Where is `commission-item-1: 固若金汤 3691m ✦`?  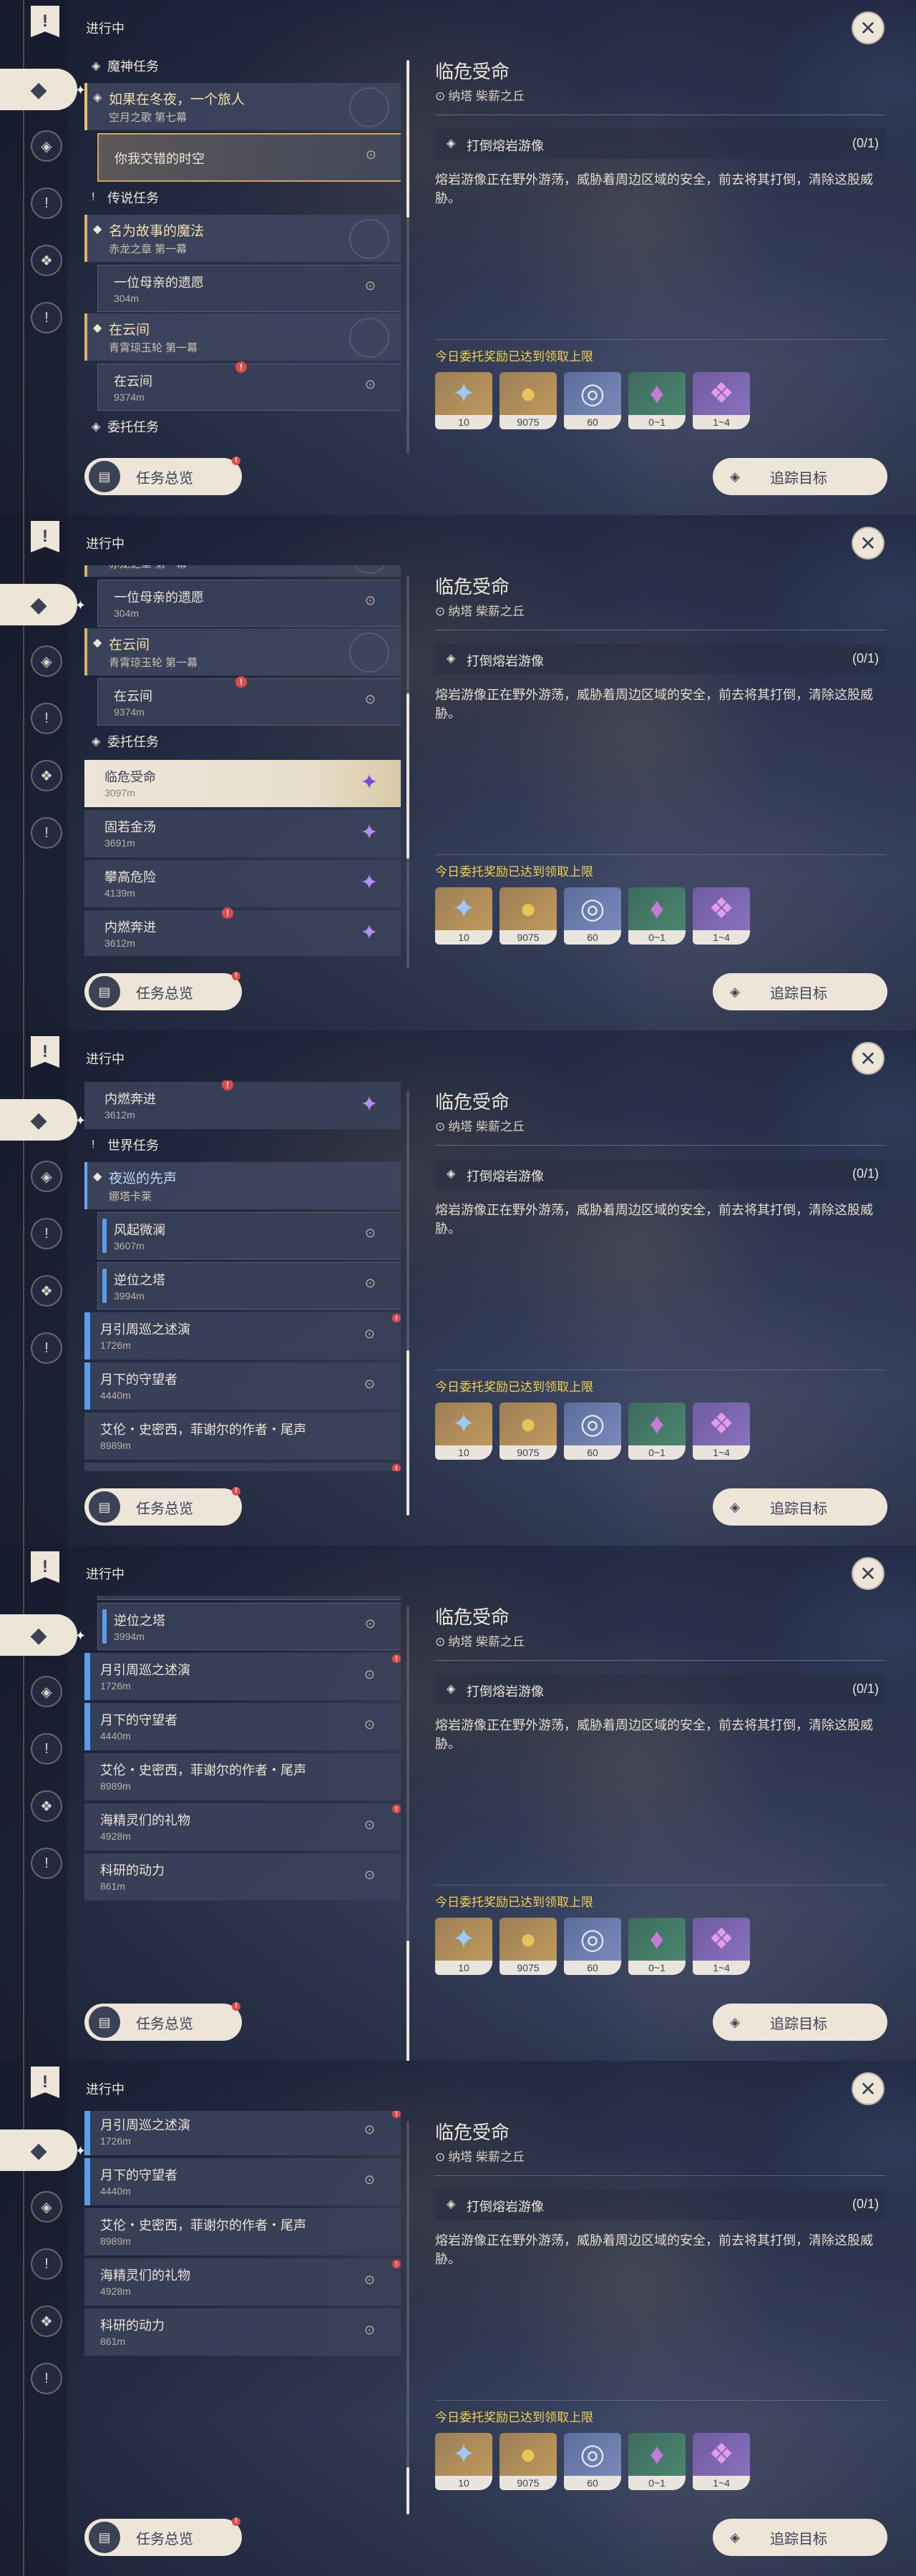
commission-item-1: 固若金汤 3691m ✦ is located at coordinates (242, 833).